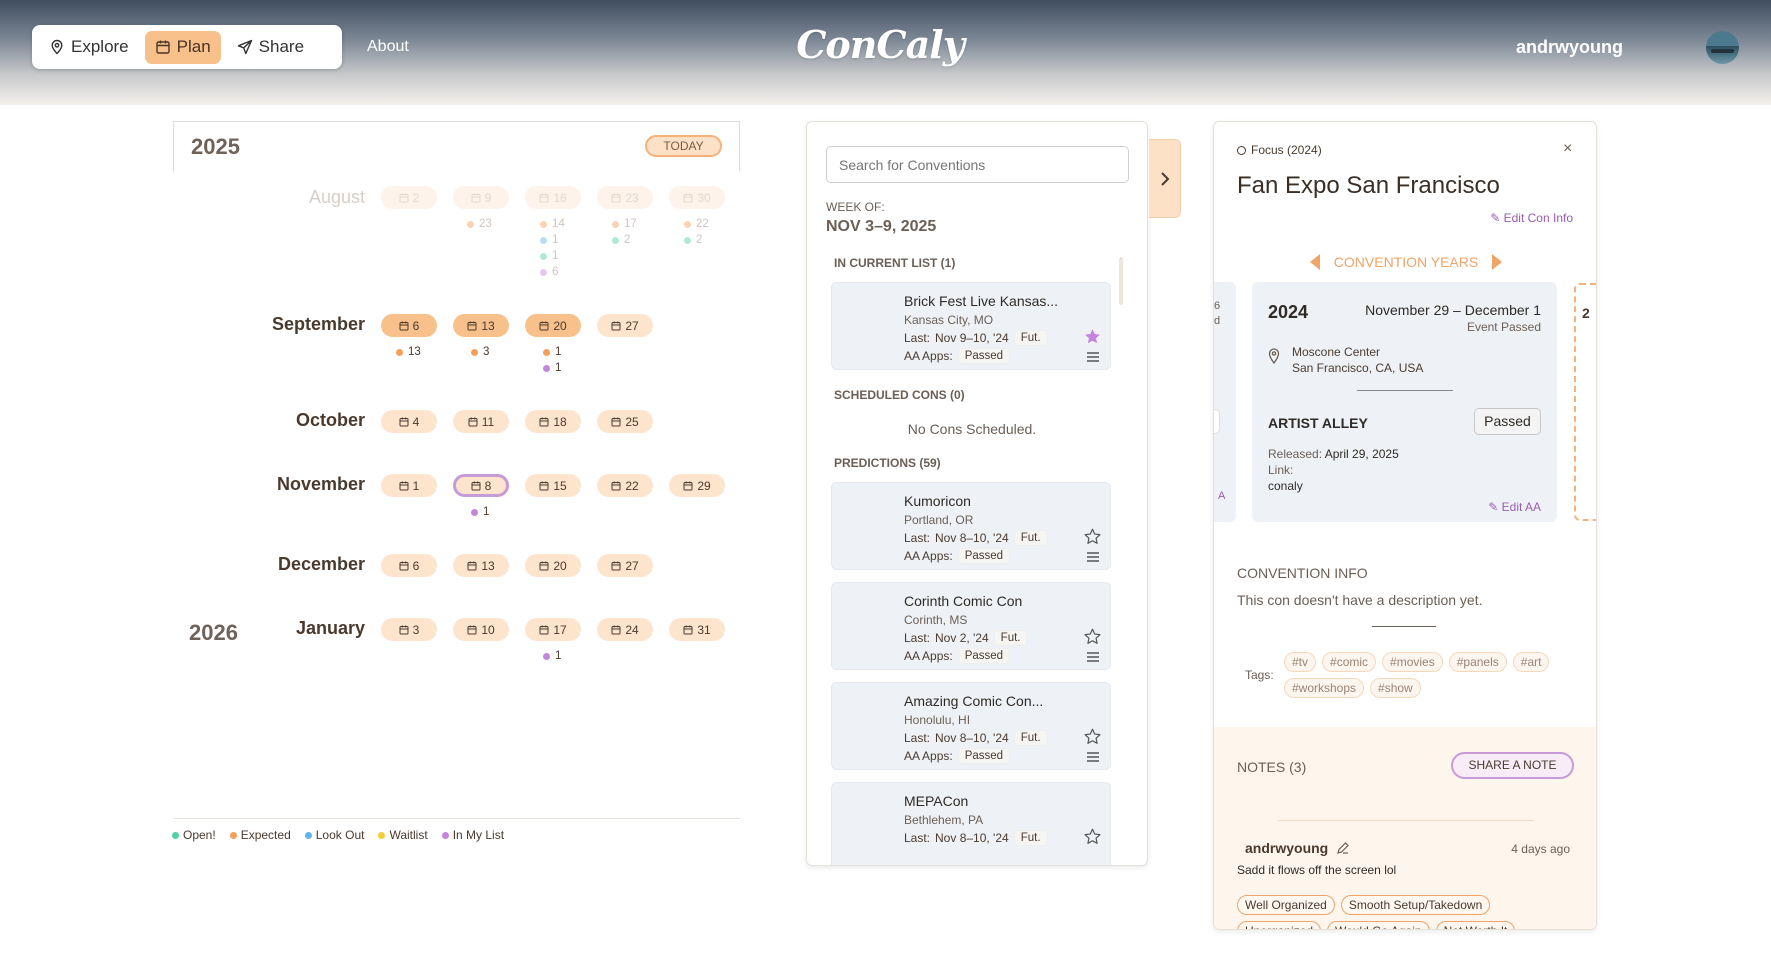 The image size is (1771, 966). What do you see at coordinates (1531, 662) in the screenshot?
I see `tag: #art` at bounding box center [1531, 662].